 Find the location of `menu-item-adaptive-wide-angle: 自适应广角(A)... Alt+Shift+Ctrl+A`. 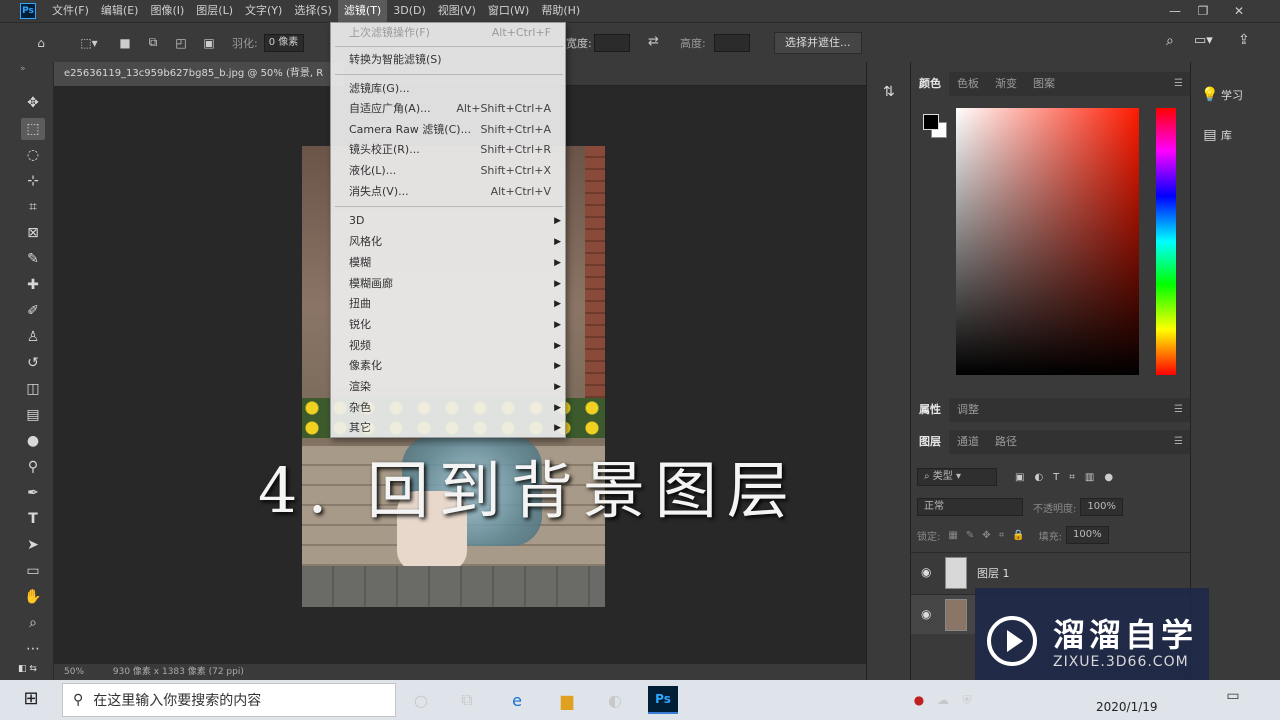

menu-item-adaptive-wide-angle: 自适应广角(A)... Alt+Shift+Ctrl+A is located at coordinates (449, 109).